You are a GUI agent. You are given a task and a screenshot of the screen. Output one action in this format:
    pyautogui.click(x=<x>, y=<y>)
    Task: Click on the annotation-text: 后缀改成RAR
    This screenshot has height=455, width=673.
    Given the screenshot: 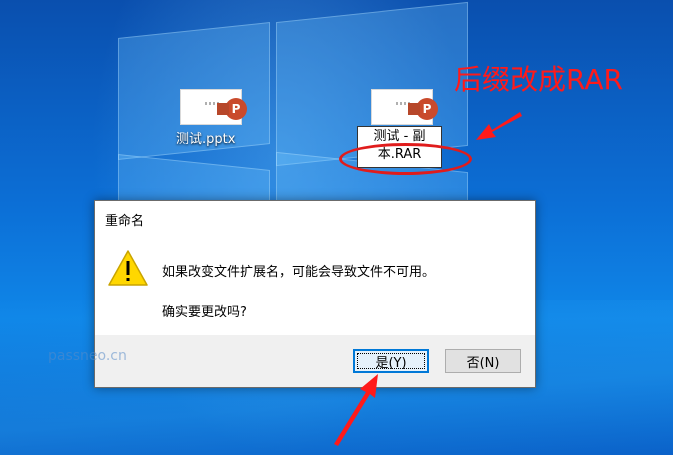 What is the action you would take?
    pyautogui.click(x=538, y=79)
    